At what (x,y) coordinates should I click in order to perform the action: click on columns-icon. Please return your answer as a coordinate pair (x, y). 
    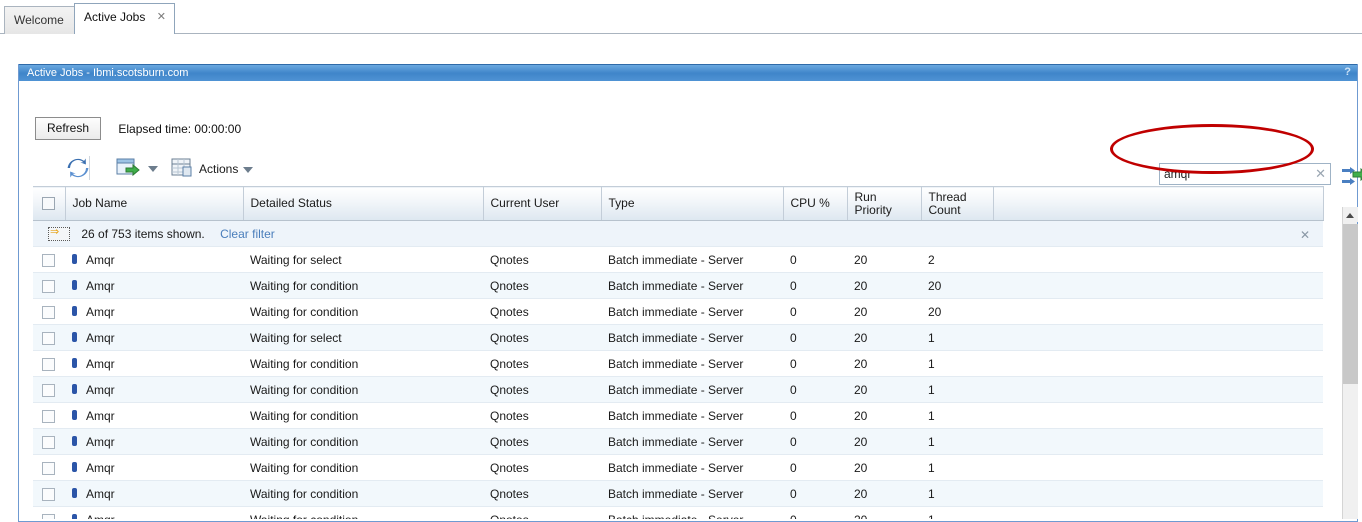
    Looking at the image, I should click on (182, 169).